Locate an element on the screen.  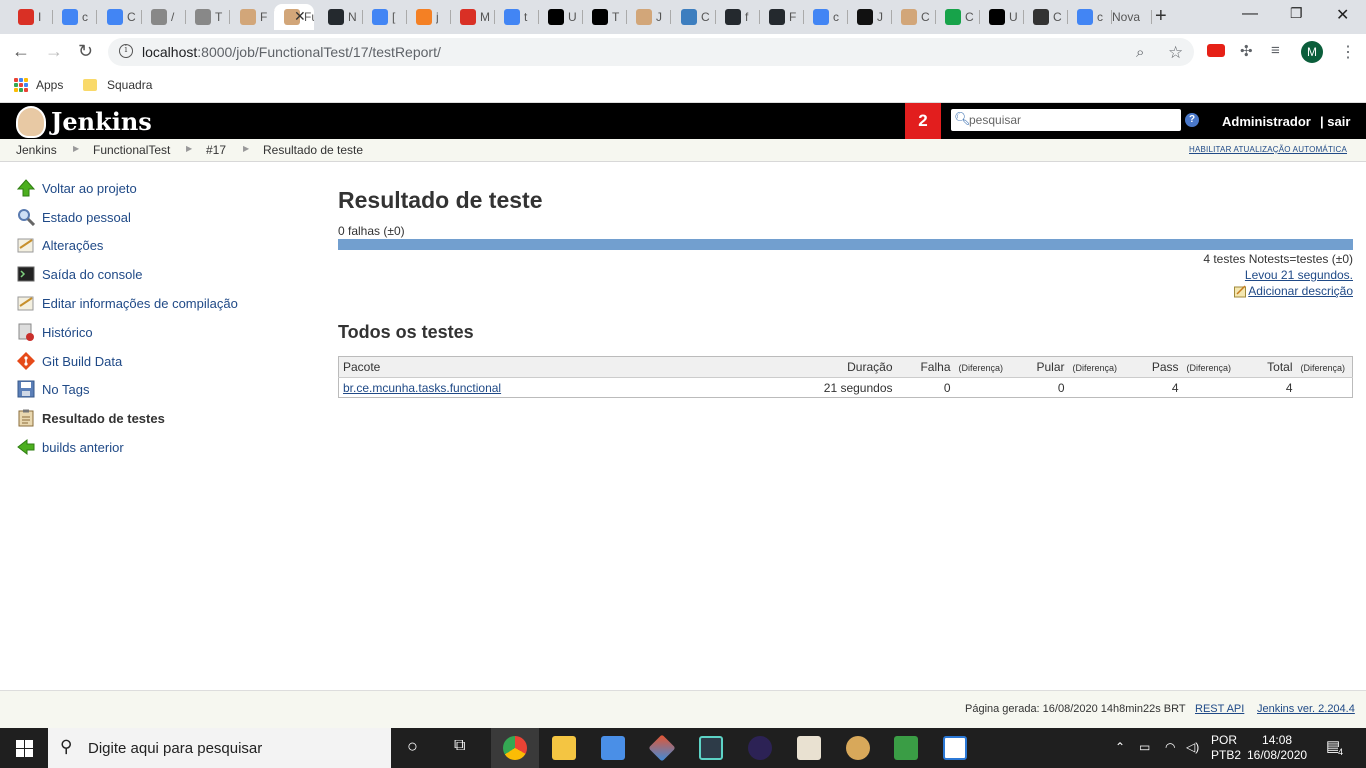
user-link: Administrador is located at coordinates (1266, 121).